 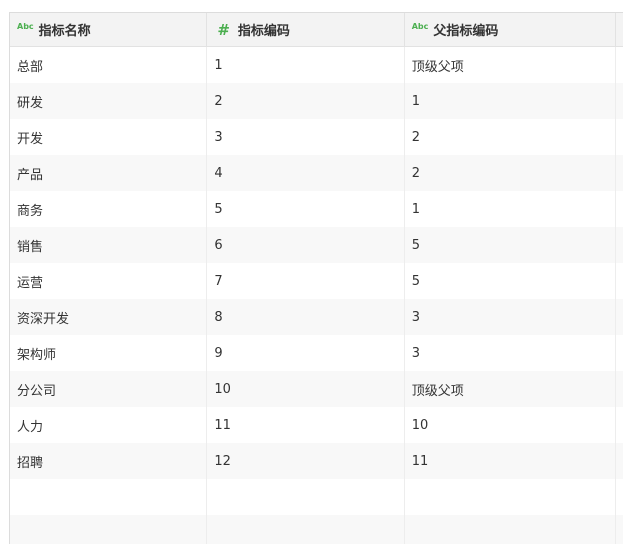 What do you see at coordinates (109, 353) in the screenshot?
I see `cell-indicator-name: 架构师` at bounding box center [109, 353].